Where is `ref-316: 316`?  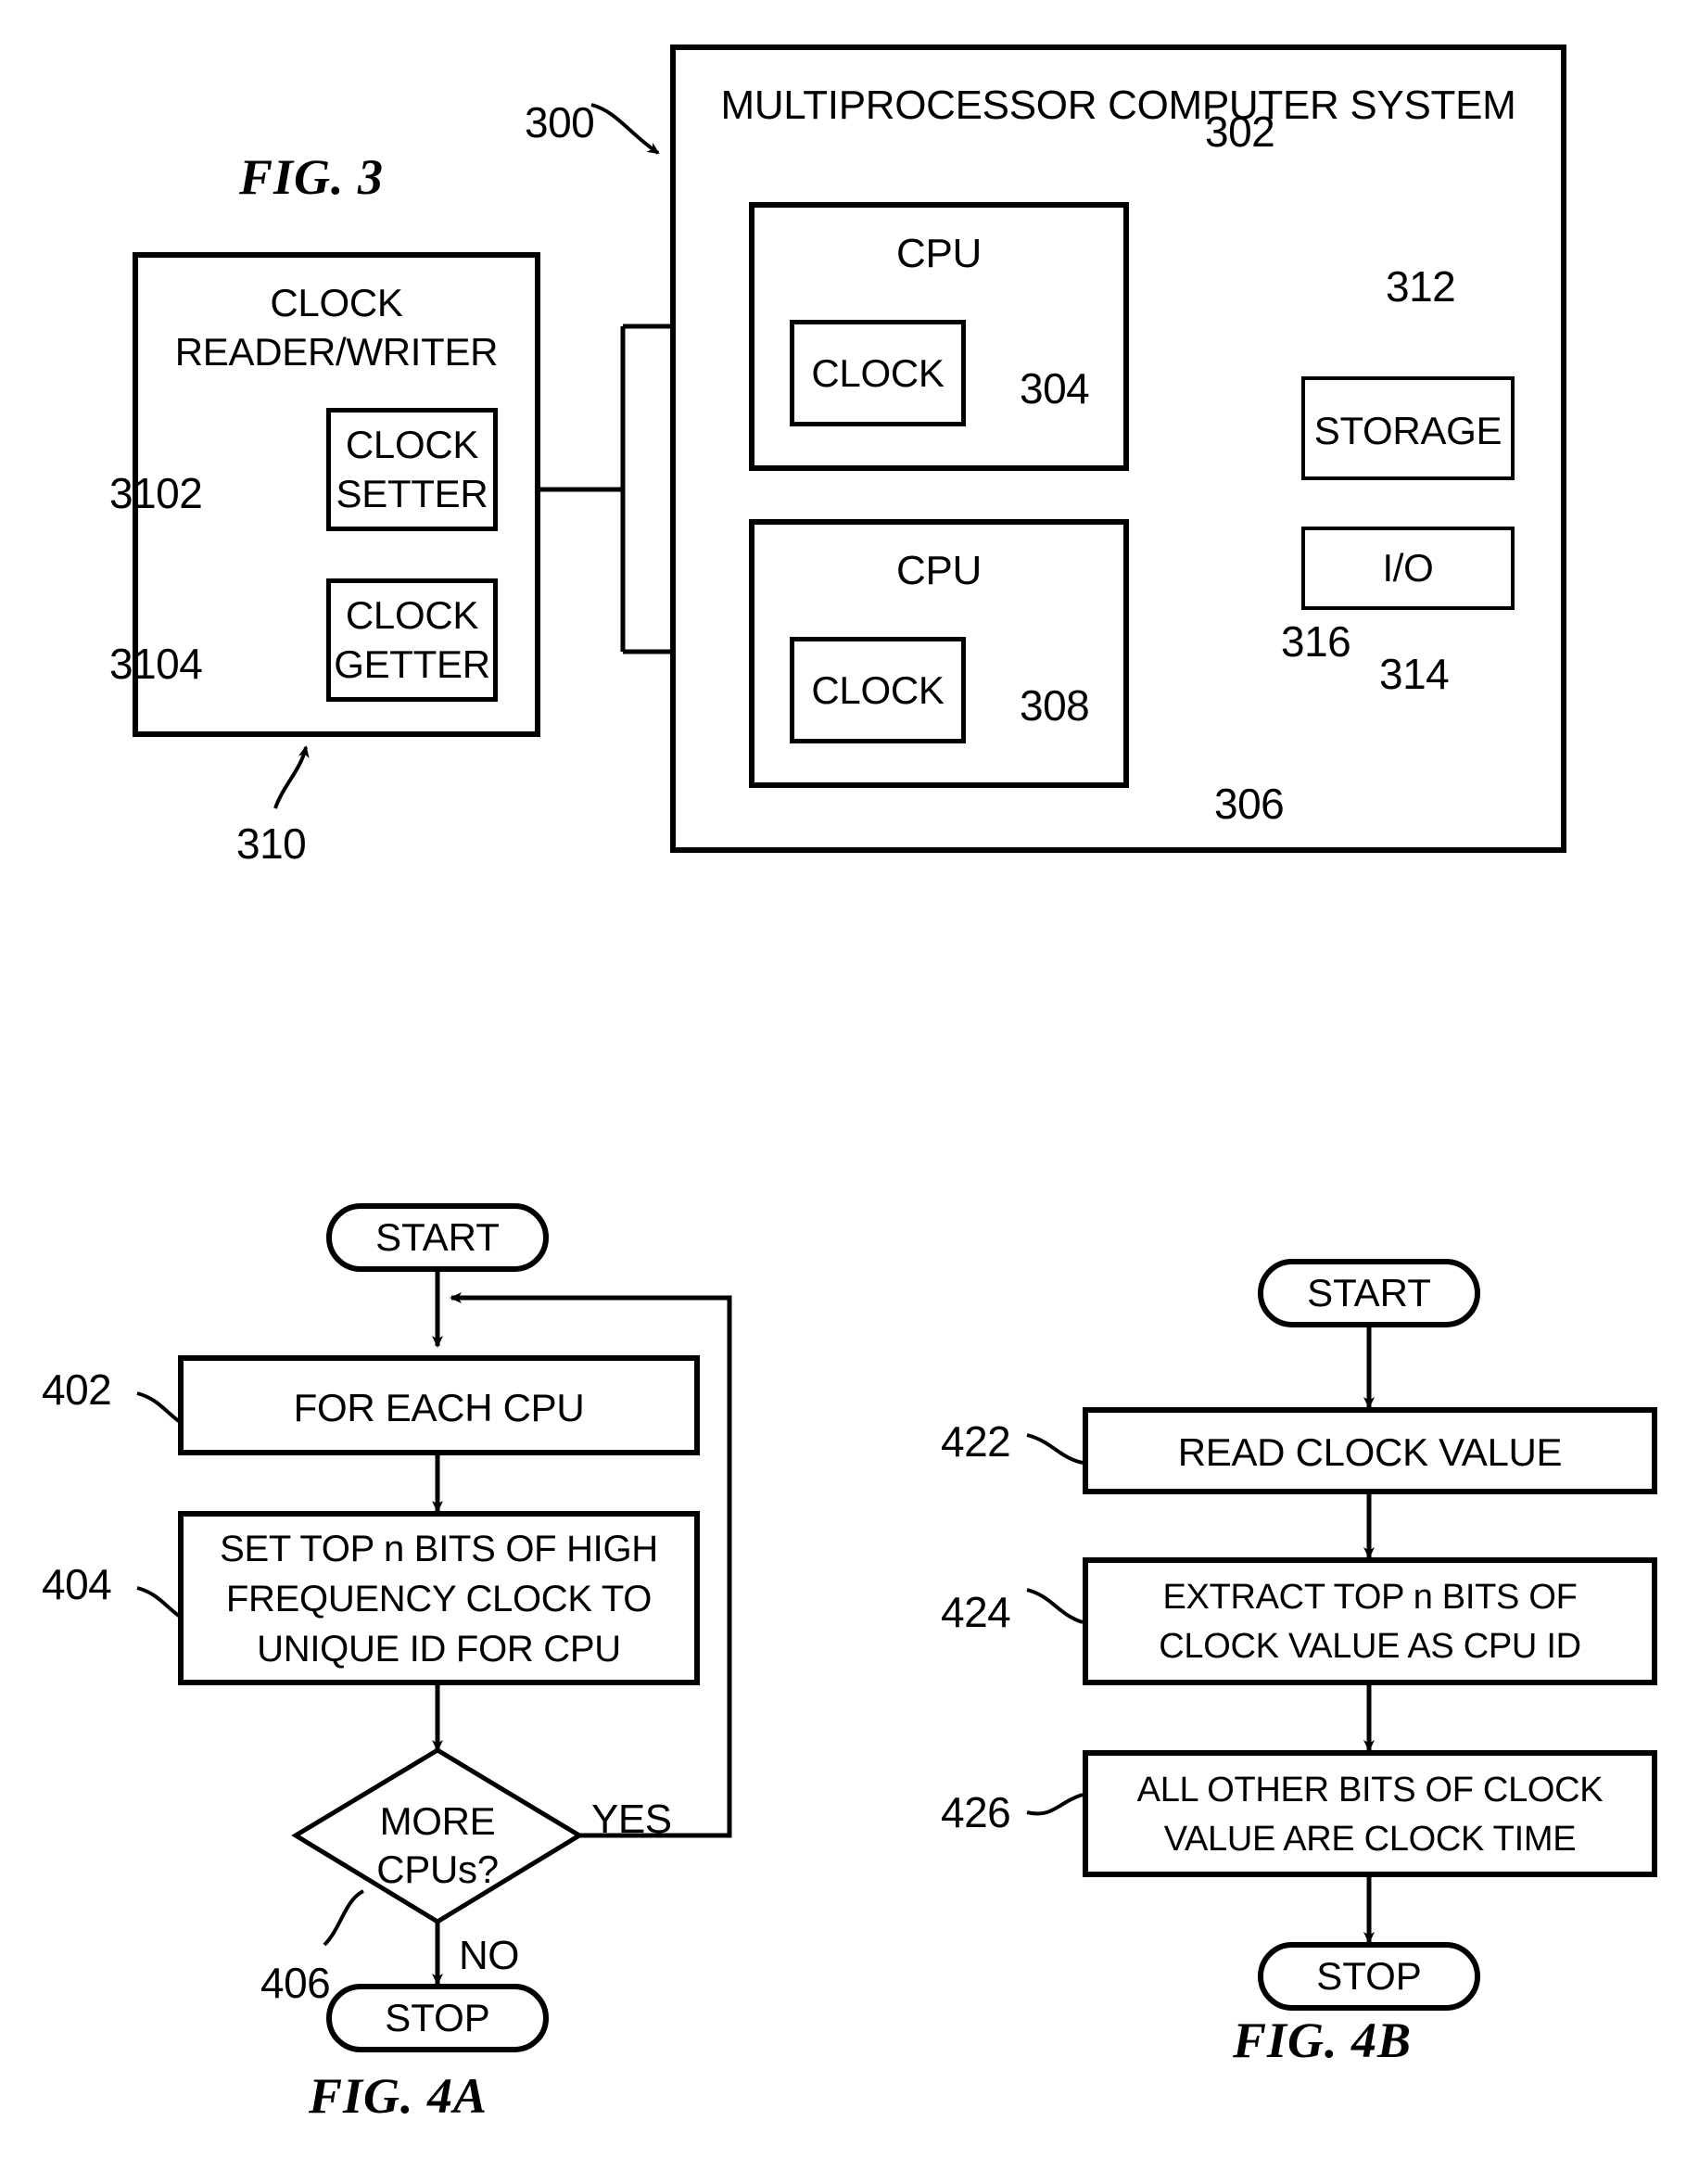
ref-316: 316 is located at coordinates (1316, 641).